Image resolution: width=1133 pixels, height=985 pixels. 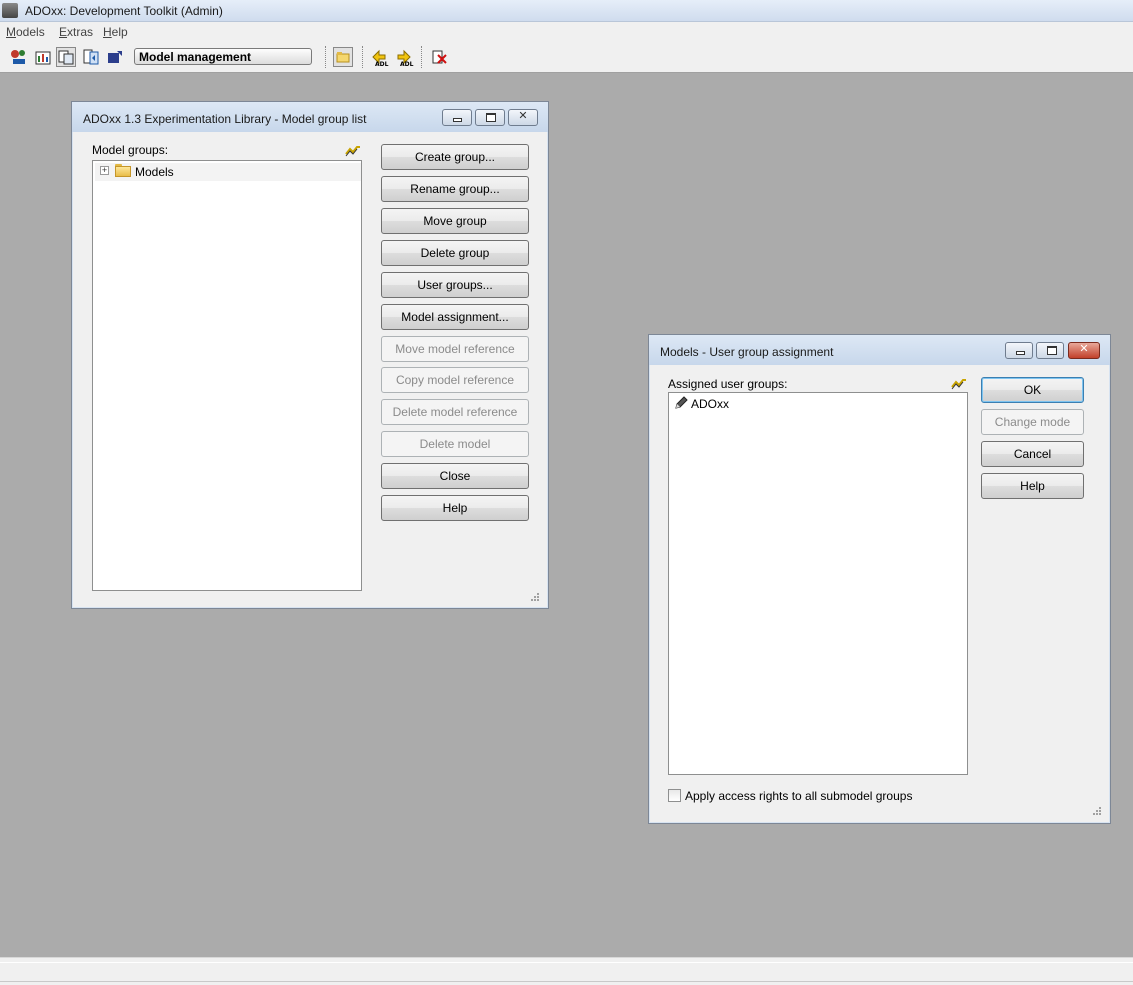 What do you see at coordinates (747, 352) in the screenshot?
I see `dialog-title: Models - User group assignment` at bounding box center [747, 352].